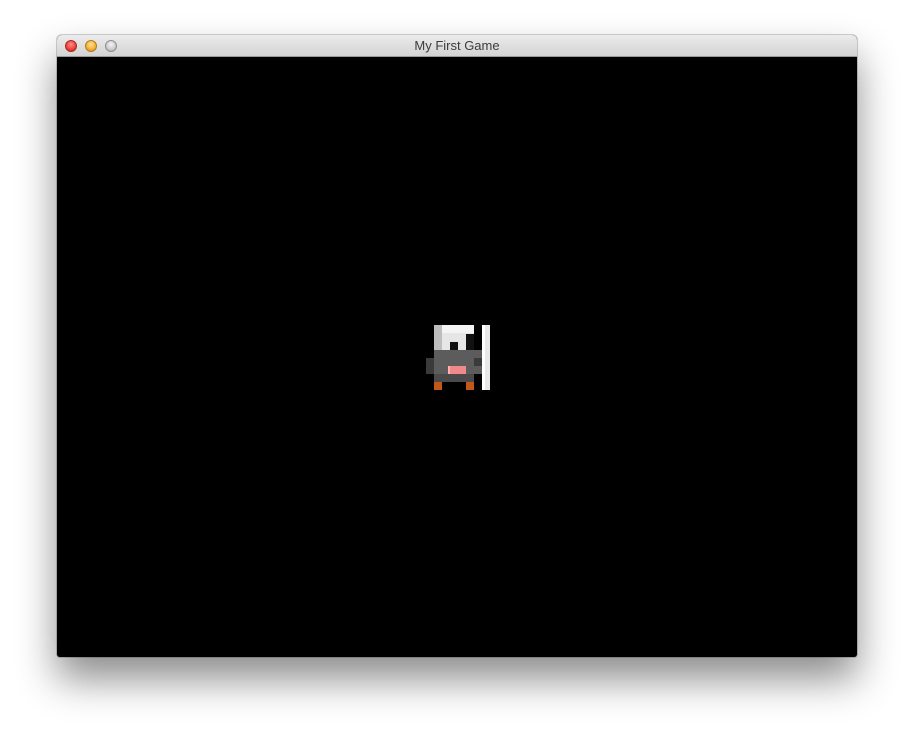  I want to click on player-sprite, so click(458, 357).